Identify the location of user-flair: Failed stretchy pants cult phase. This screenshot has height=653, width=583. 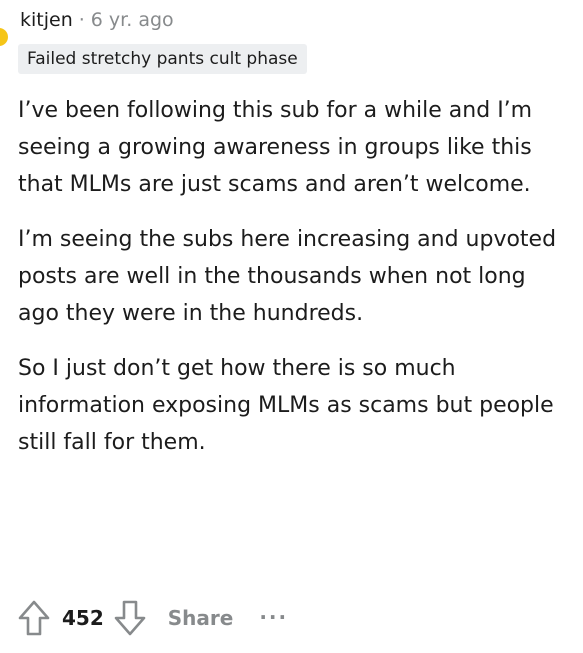
(162, 59).